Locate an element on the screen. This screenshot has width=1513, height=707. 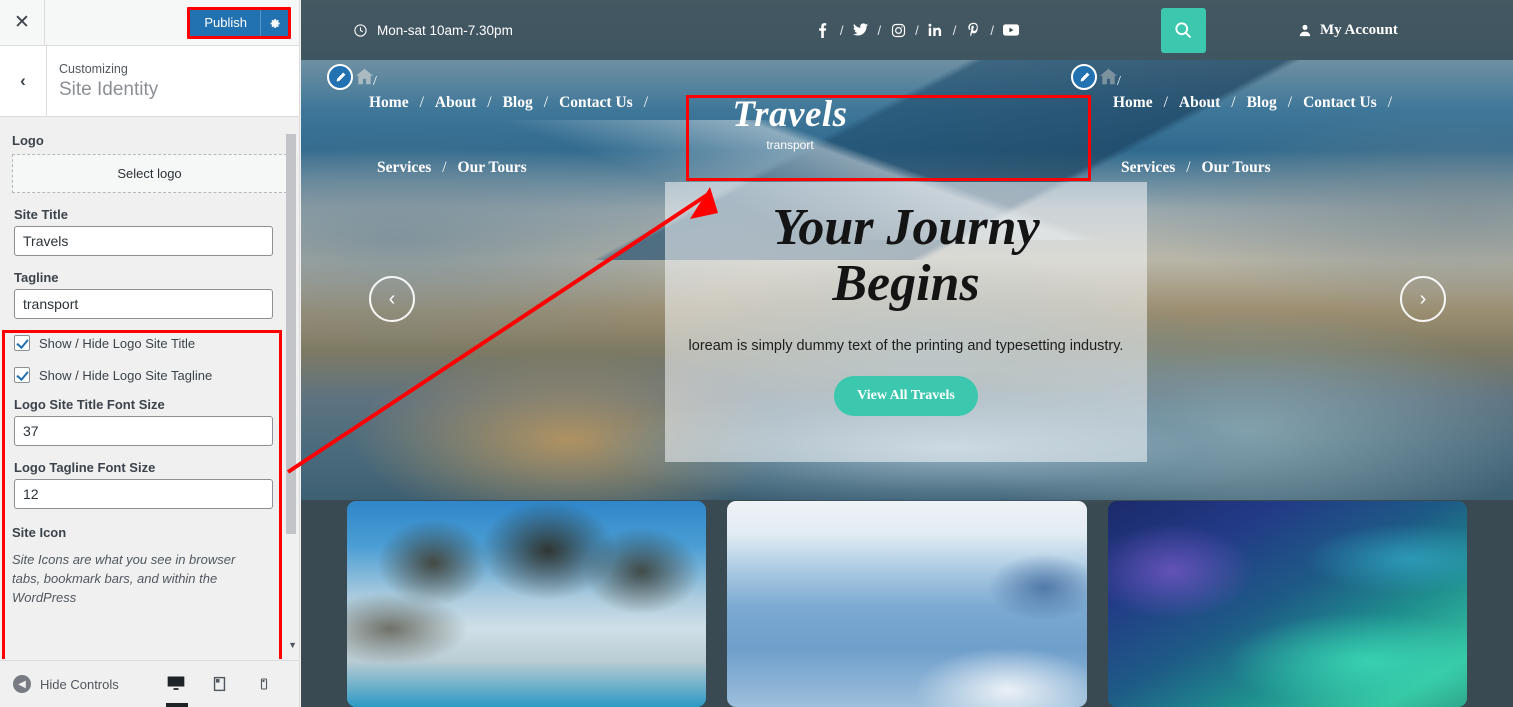
view-all-travels-button: View All Travels is located at coordinates (906, 396).